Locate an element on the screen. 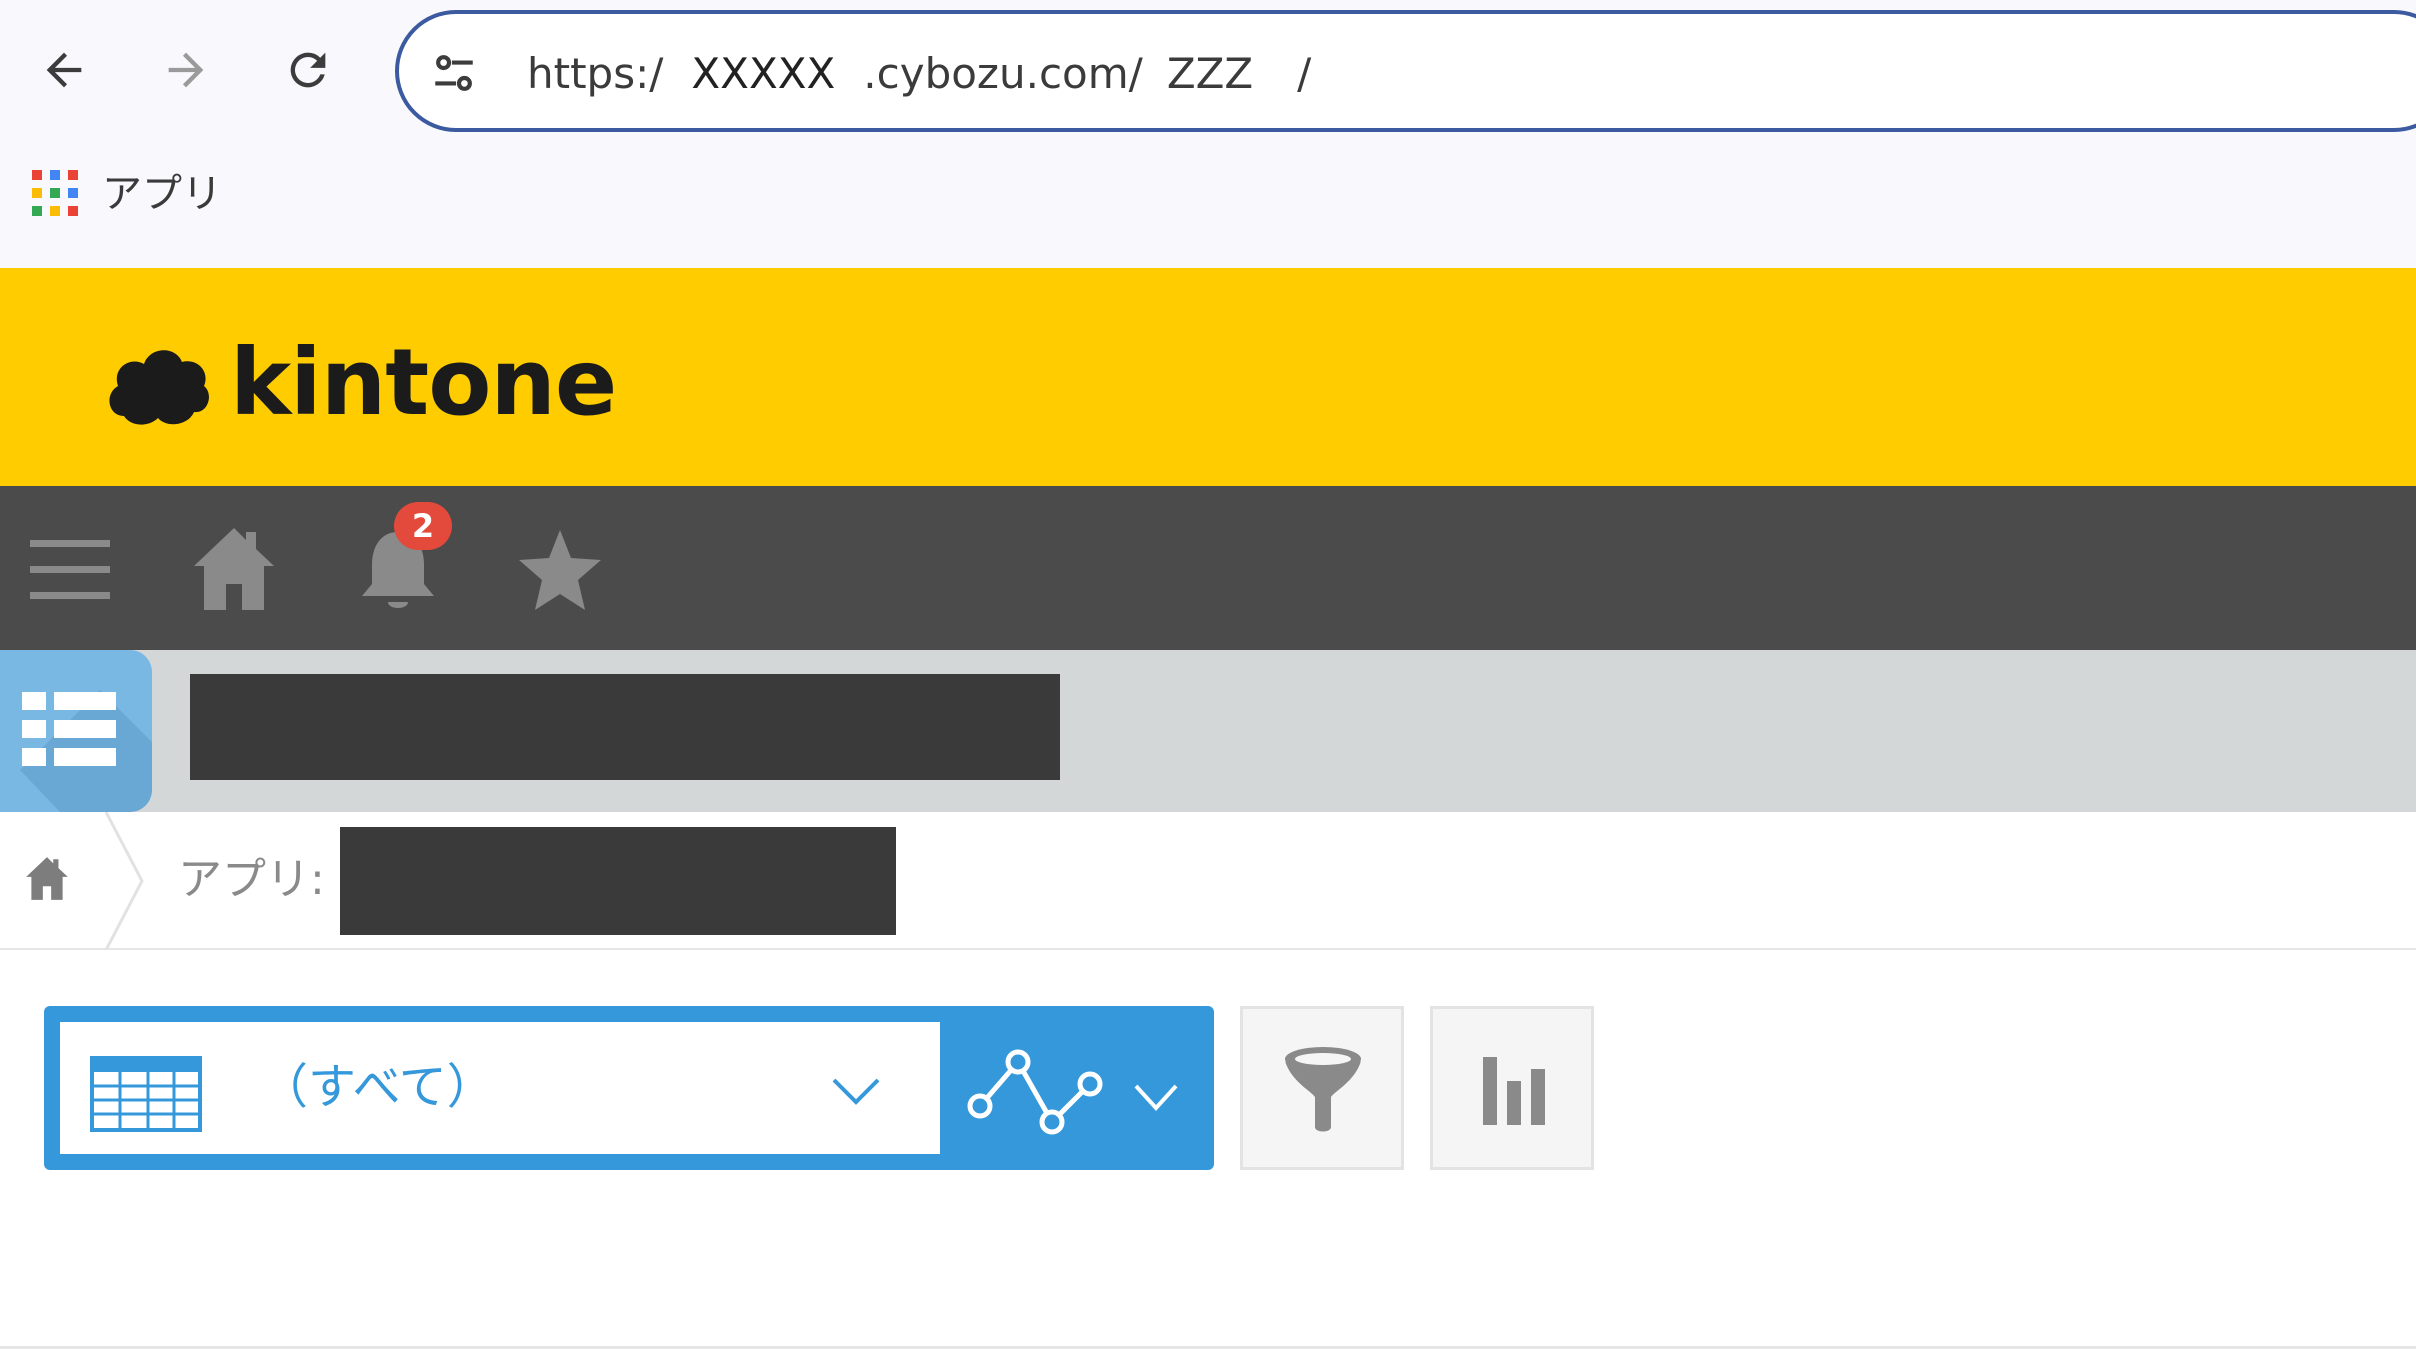 The width and height of the screenshot is (2416, 1349). reload-icon is located at coordinates (308, 70).